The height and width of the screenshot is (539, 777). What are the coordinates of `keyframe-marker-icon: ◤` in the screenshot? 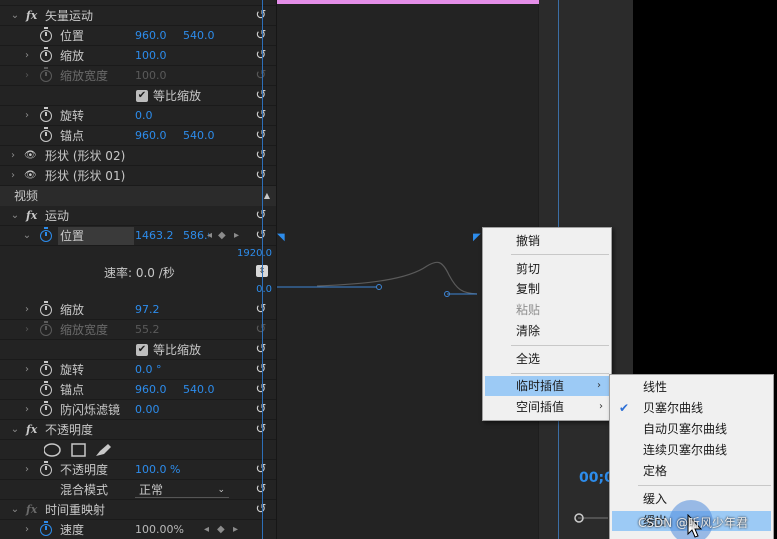 It's located at (477, 237).